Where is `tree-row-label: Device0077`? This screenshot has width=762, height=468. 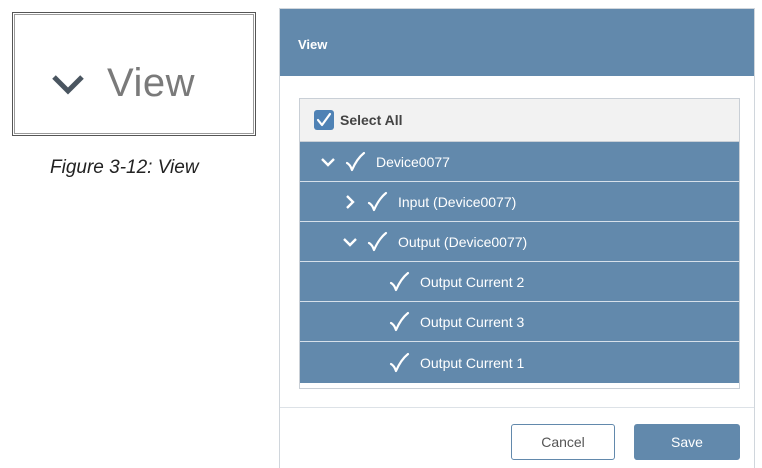
tree-row-label: Device0077 is located at coordinates (413, 161).